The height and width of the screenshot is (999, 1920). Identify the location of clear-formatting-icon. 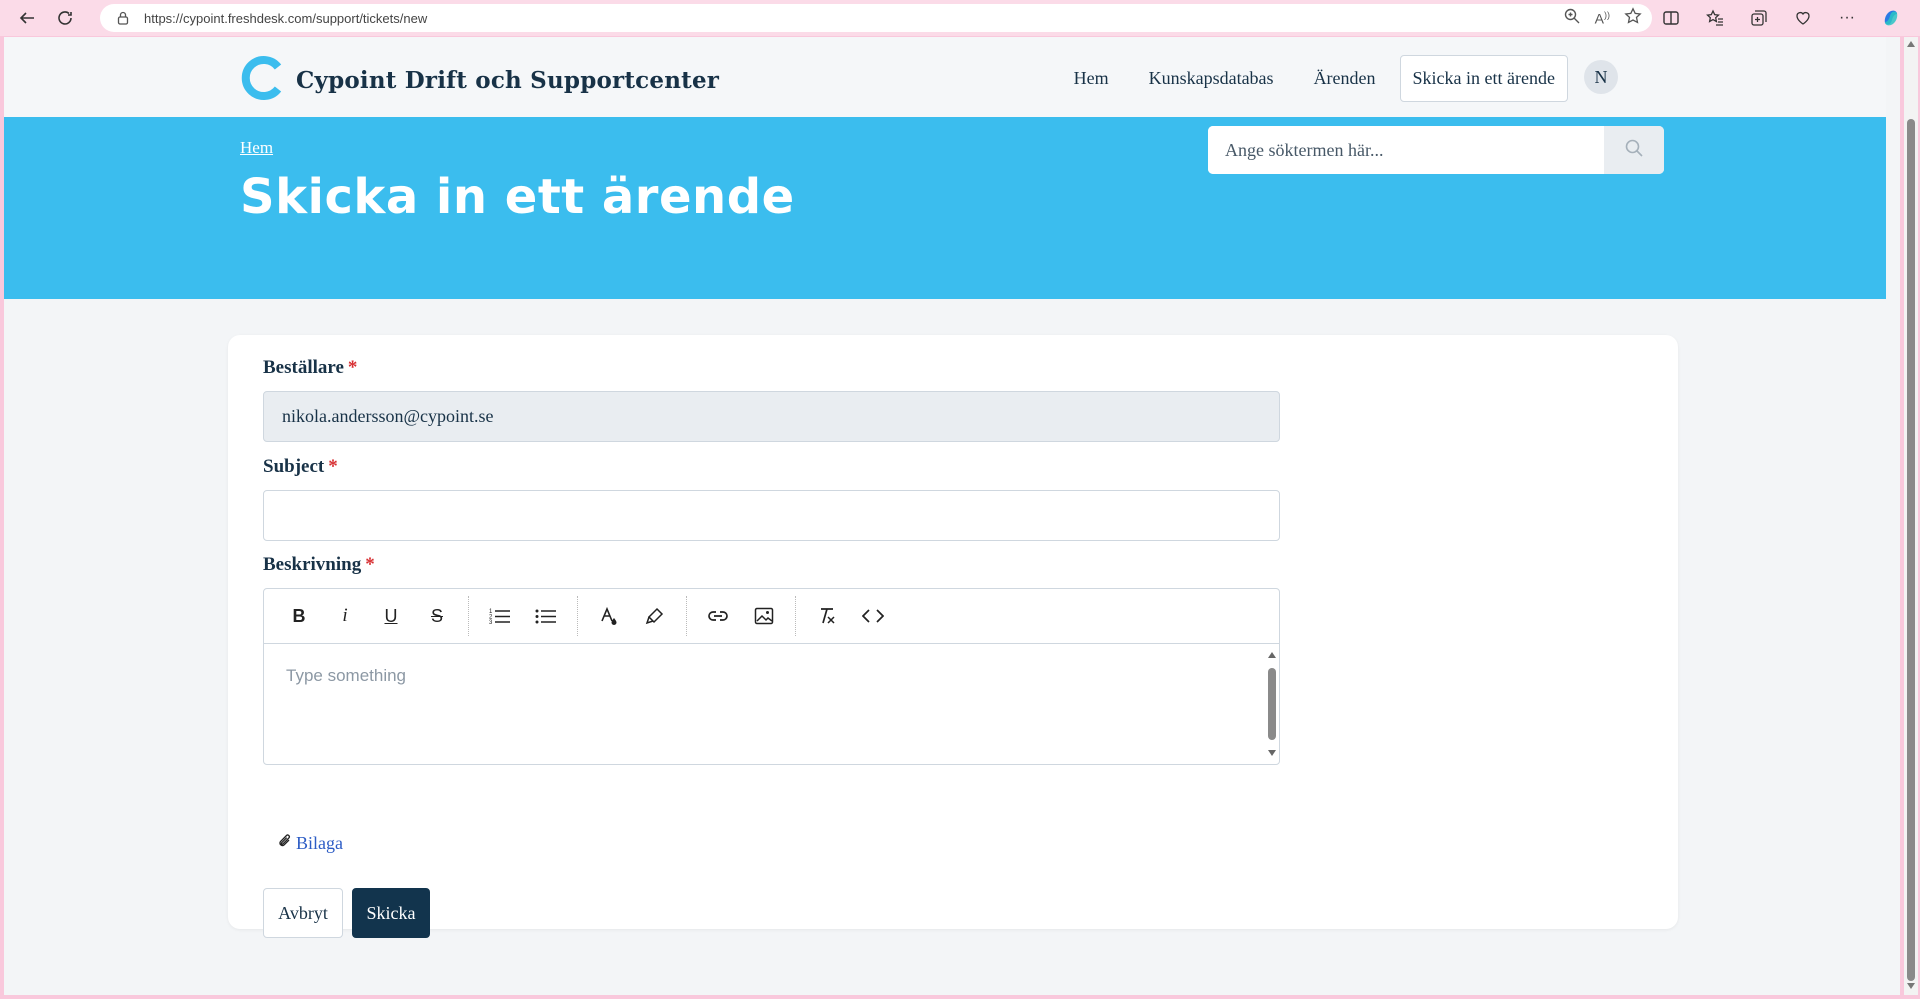
(827, 616).